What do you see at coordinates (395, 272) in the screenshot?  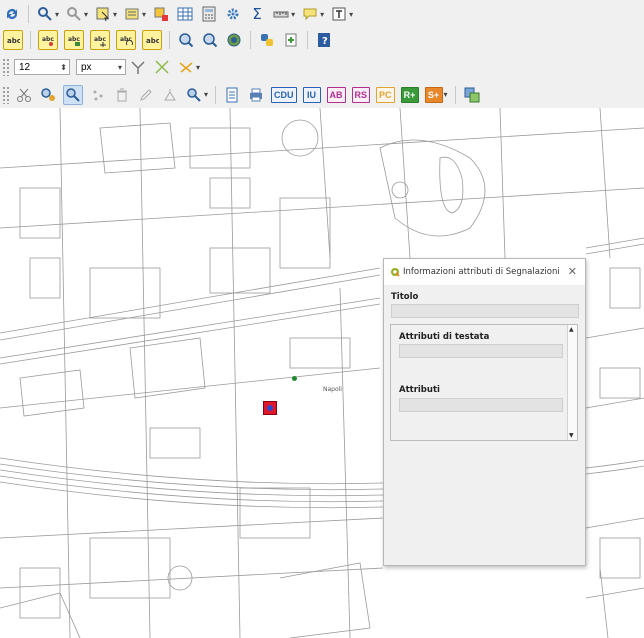 I see `qgis-logo-icon` at bounding box center [395, 272].